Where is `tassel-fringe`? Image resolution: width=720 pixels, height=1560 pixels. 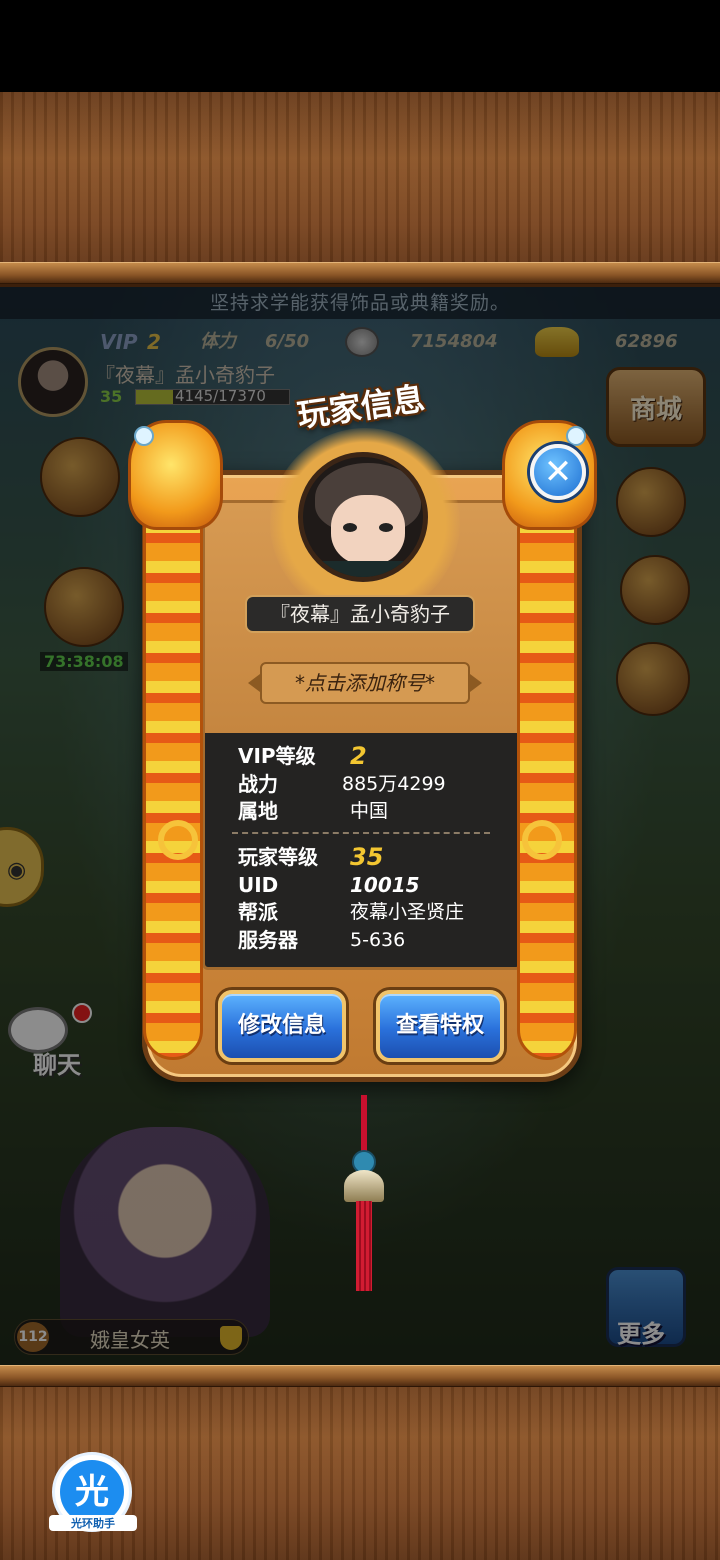
tassel-fringe is located at coordinates (364, 1246).